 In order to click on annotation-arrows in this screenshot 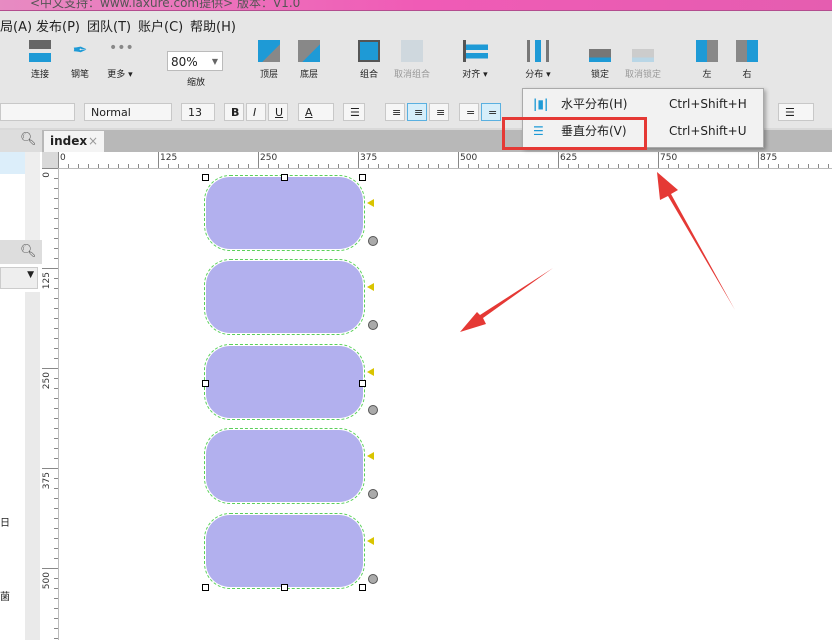, I will do `click(597, 252)`.